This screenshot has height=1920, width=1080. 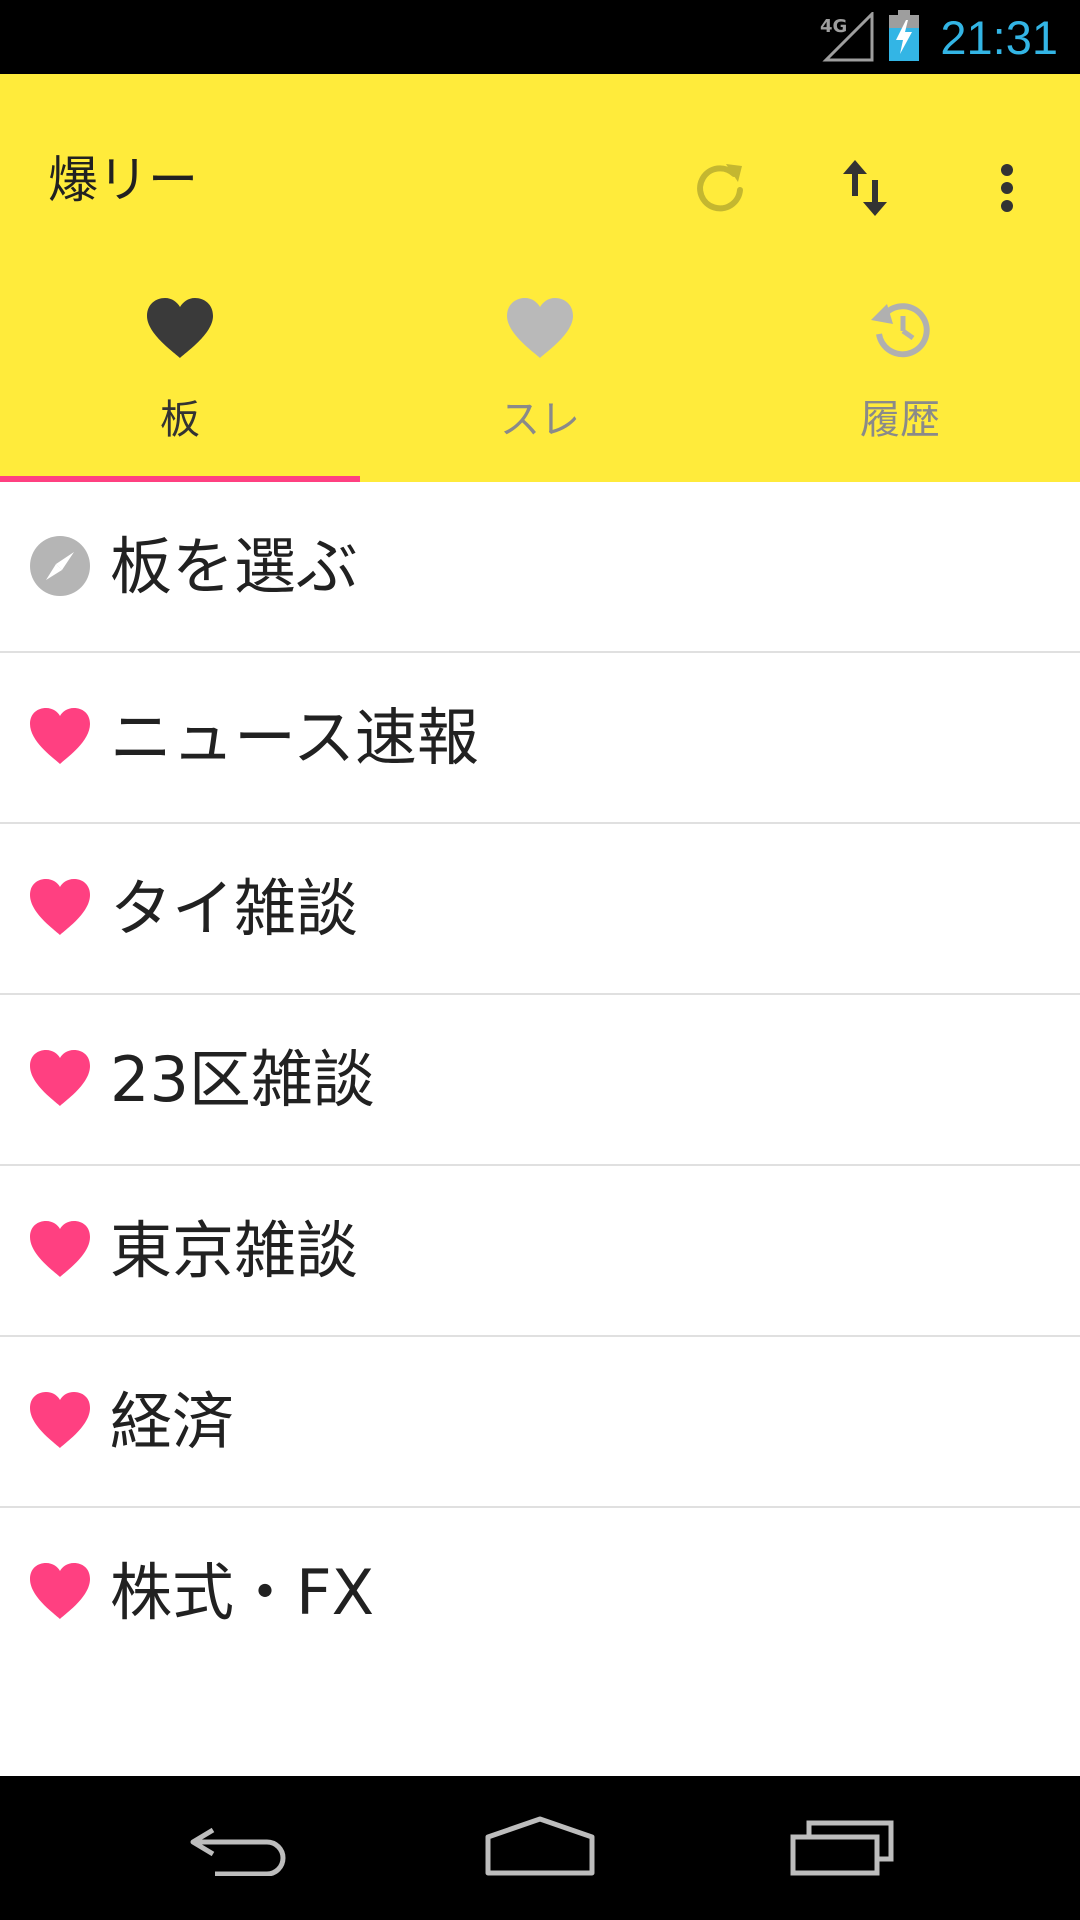 What do you see at coordinates (242, 1592) in the screenshot?
I see `list-item-label: 株式・FX` at bounding box center [242, 1592].